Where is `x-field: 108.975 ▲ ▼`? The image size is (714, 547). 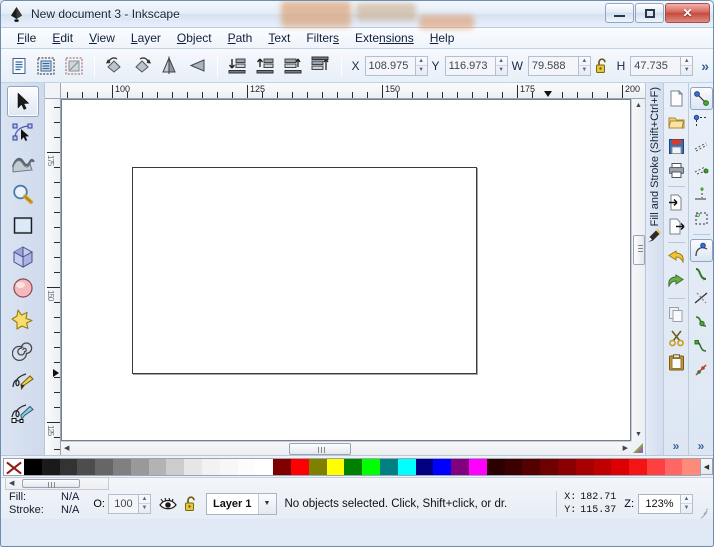
x-field: 108.975 ▲ ▼ is located at coordinates (396, 65).